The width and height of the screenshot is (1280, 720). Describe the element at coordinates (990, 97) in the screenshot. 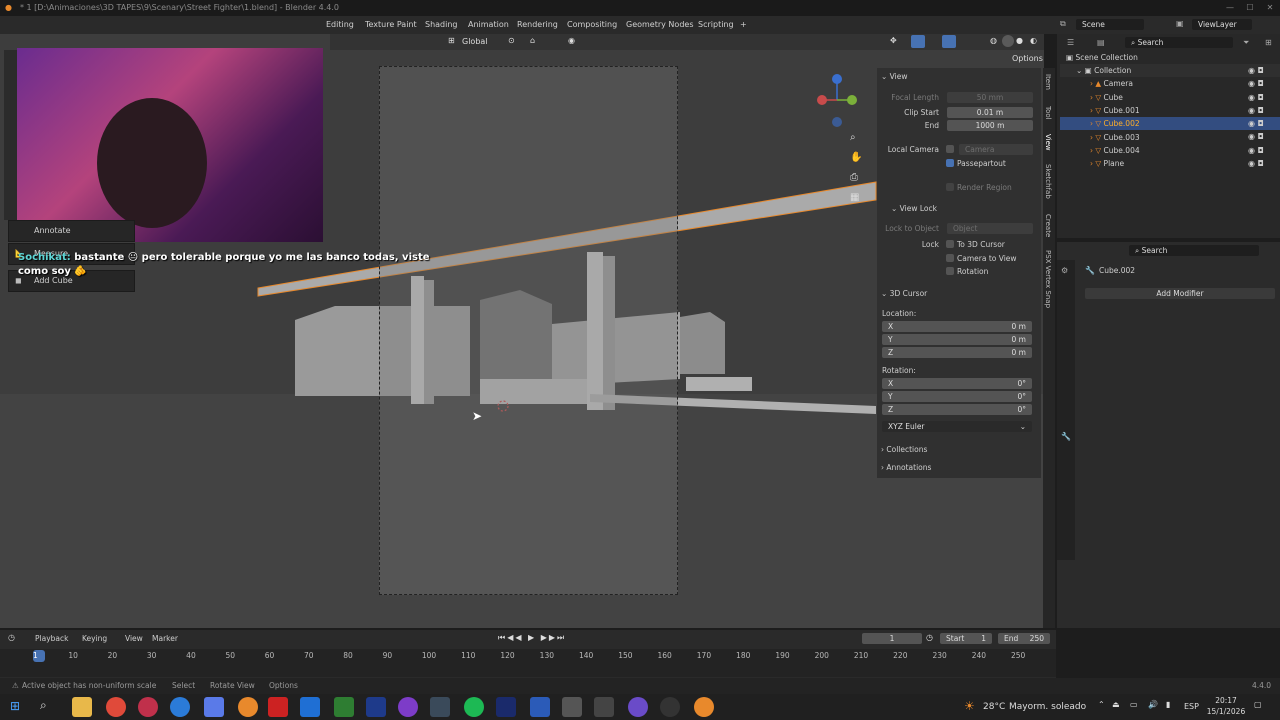

I see `focal-length-field: 50 mm` at that location.